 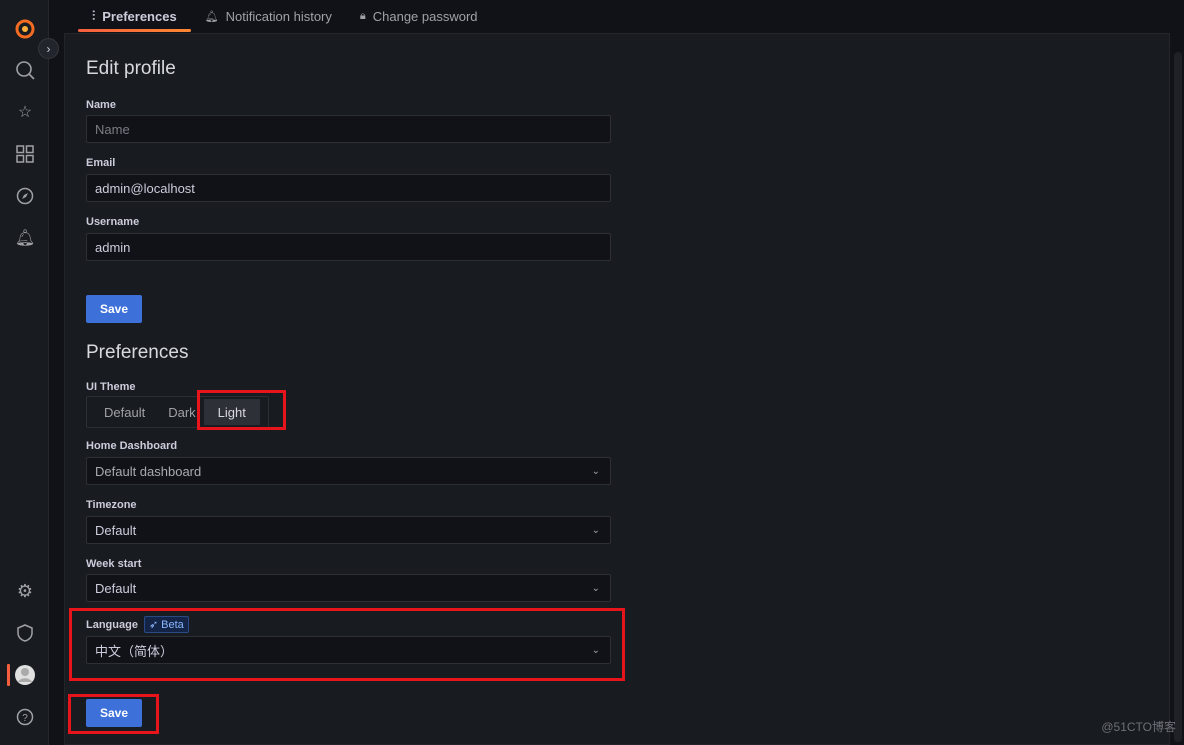 What do you see at coordinates (113, 714) in the screenshot?
I see `annotation-box-save` at bounding box center [113, 714].